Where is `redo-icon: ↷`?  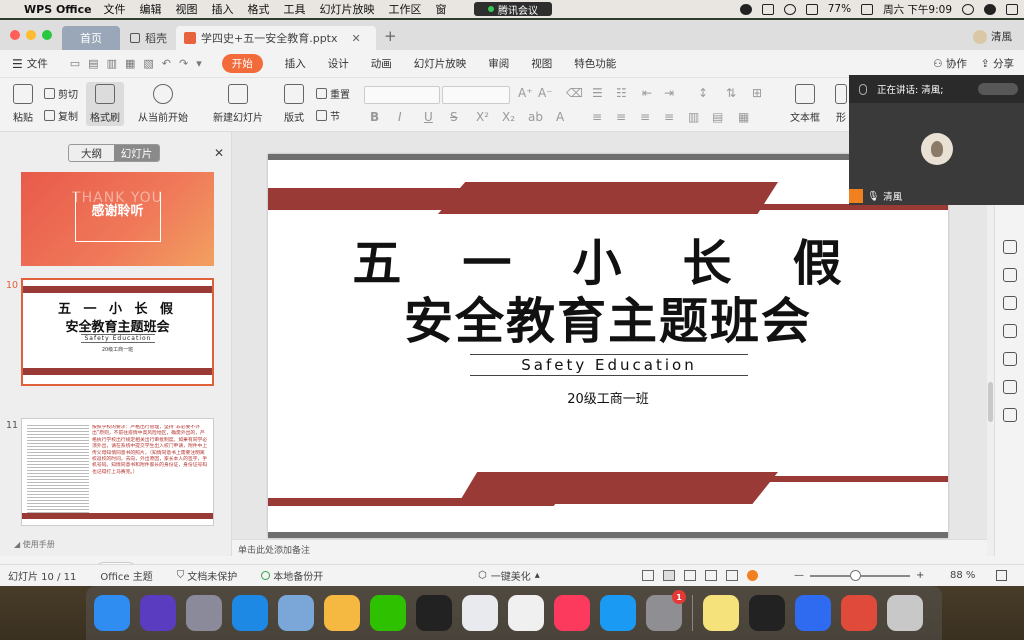 redo-icon: ↷ is located at coordinates (183, 63).